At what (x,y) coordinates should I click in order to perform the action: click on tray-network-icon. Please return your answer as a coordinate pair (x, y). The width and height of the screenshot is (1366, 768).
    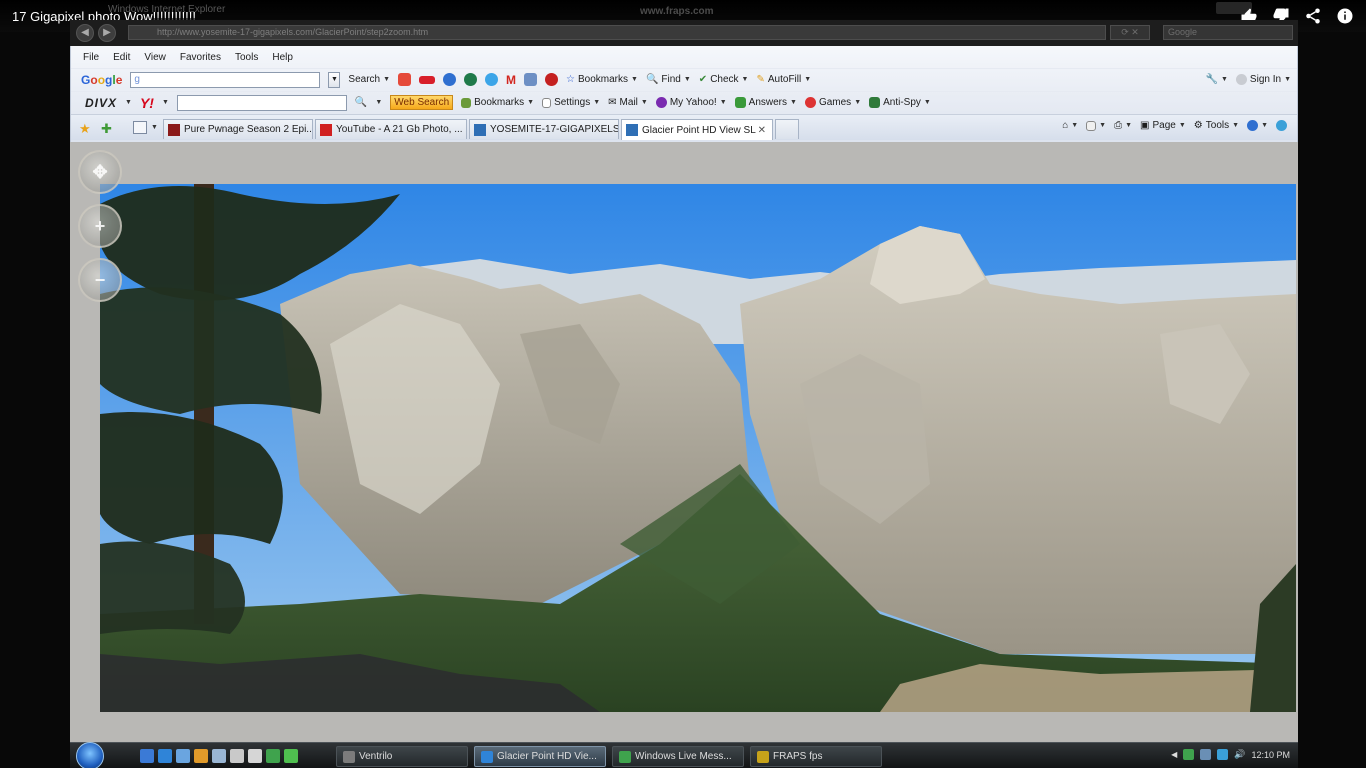
    Looking at the image, I should click on (1206, 754).